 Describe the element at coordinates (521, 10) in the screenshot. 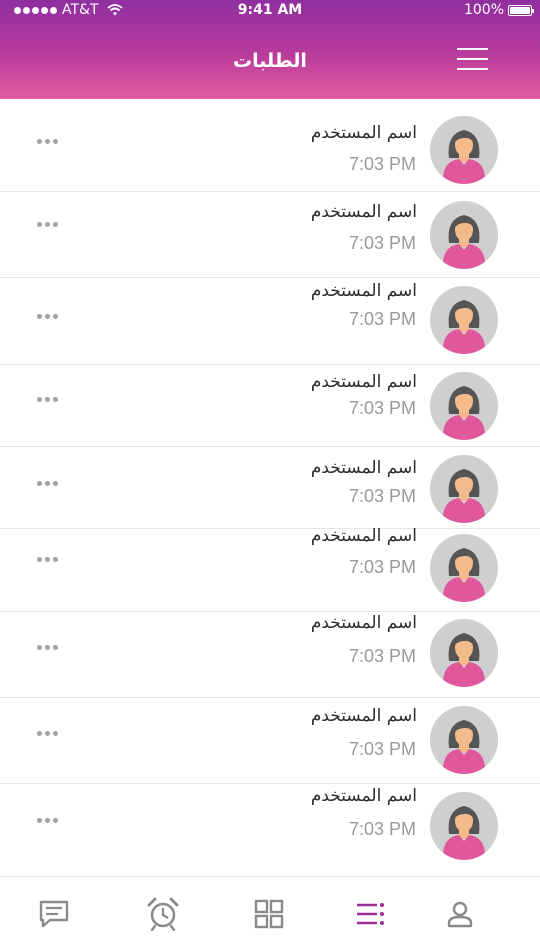

I see `battery-icon` at that location.